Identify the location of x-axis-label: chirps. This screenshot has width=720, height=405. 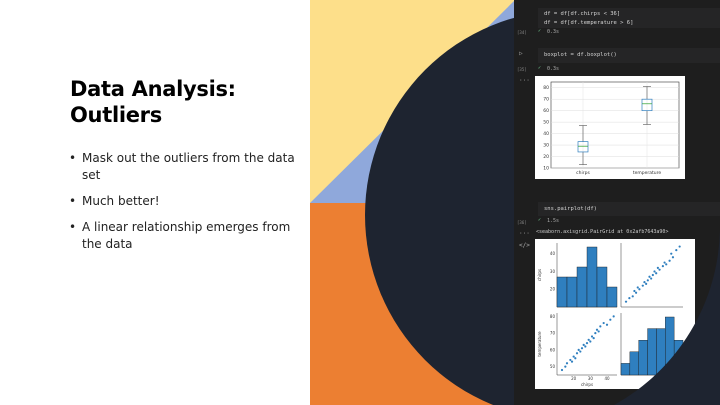
(587, 384).